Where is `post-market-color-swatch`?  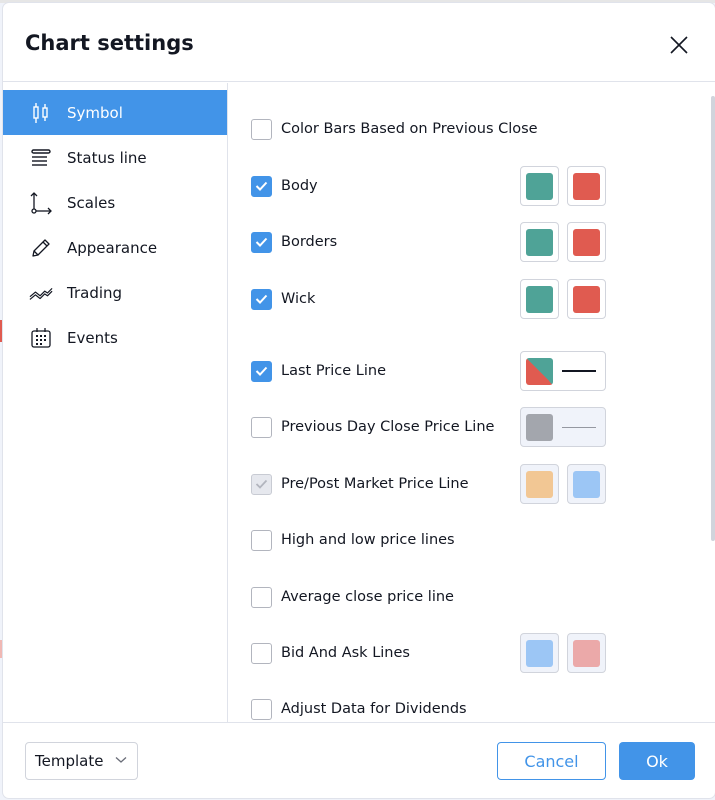
post-market-color-swatch is located at coordinates (586, 484).